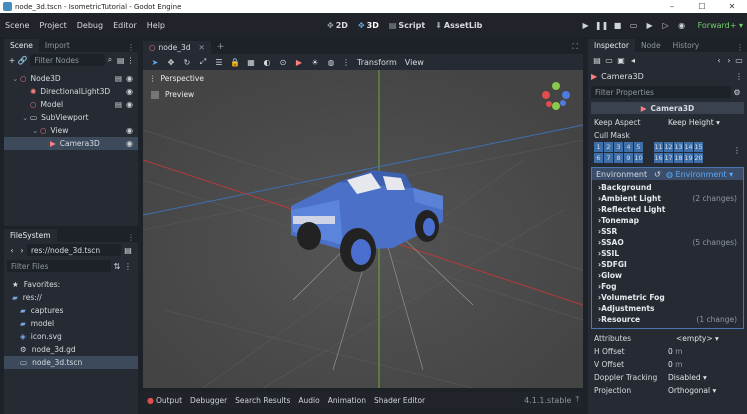 The image size is (747, 414). I want to click on cull-layer-4: 4, so click(628, 147).